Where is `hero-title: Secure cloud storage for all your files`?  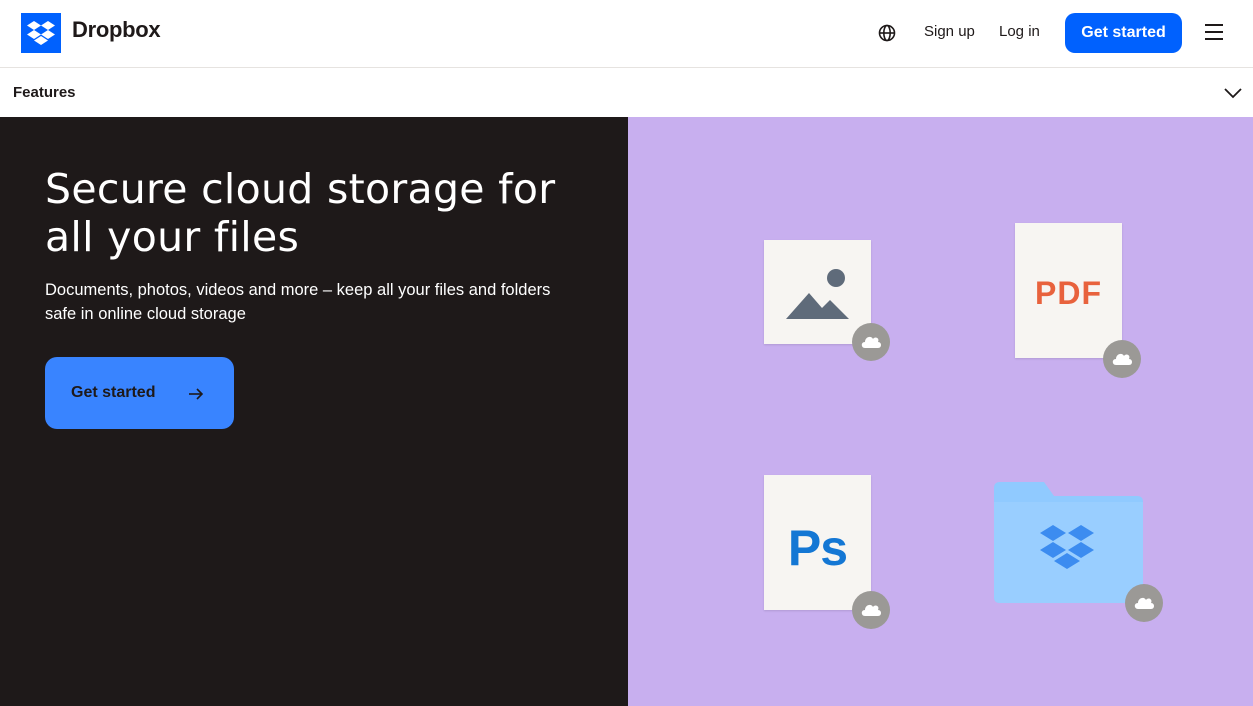
hero-title: Secure cloud storage for all your files is located at coordinates (300, 213).